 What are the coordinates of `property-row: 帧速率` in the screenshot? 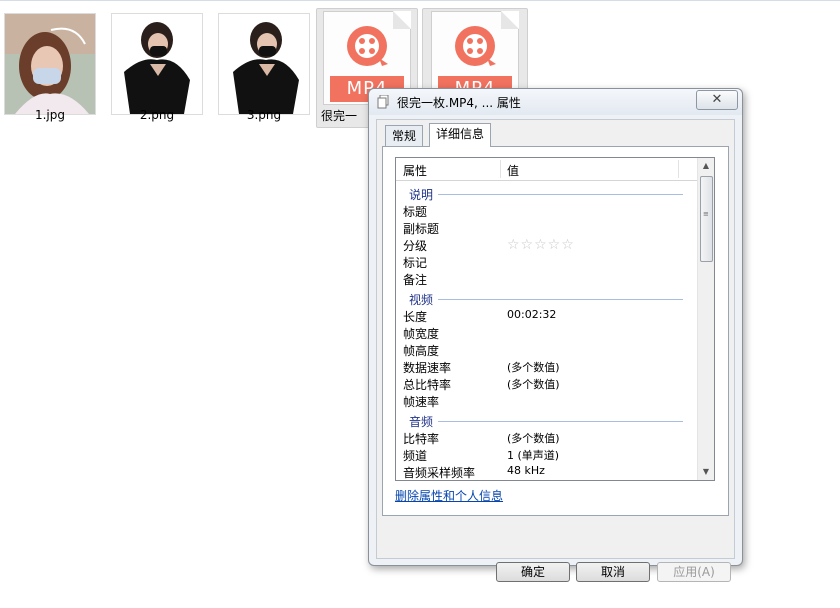 It's located at (546, 400).